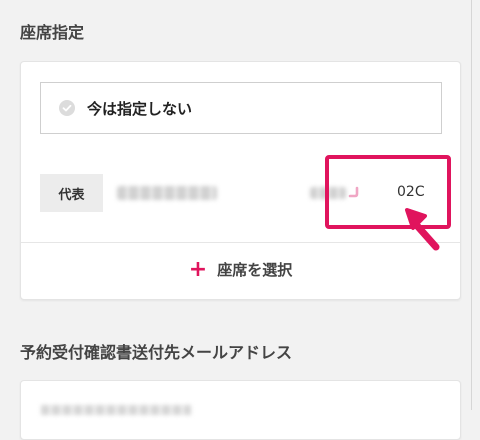 The width and height of the screenshot is (480, 440). Describe the element at coordinates (116, 410) in the screenshot. I see `email-content-redacted` at that location.